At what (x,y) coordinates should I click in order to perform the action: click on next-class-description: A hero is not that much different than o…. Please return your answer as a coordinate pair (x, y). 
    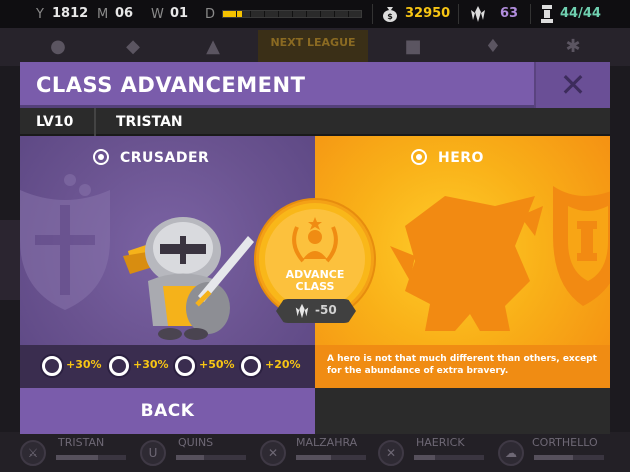
    Looking at the image, I should click on (462, 365).